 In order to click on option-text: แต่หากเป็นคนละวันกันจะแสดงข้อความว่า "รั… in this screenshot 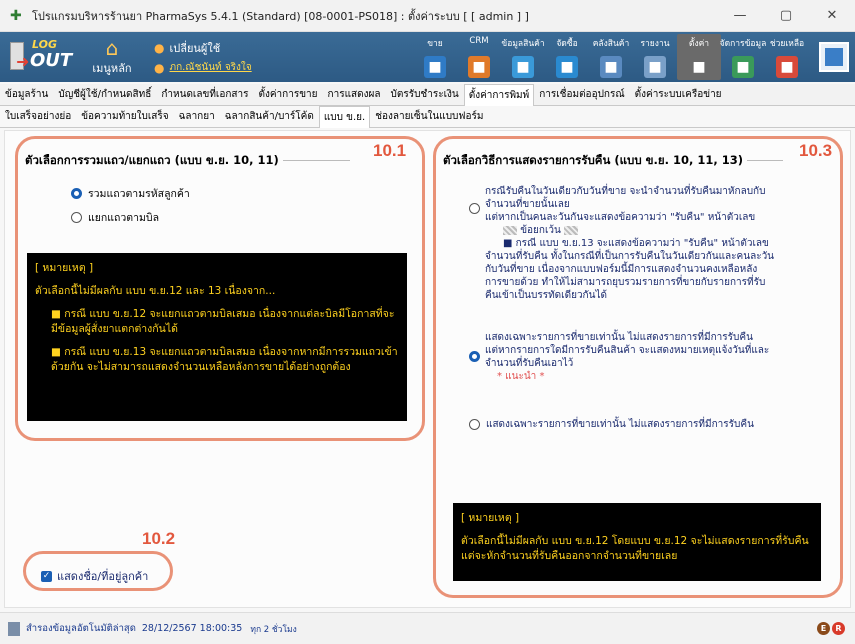, I will do `click(620, 217)`.